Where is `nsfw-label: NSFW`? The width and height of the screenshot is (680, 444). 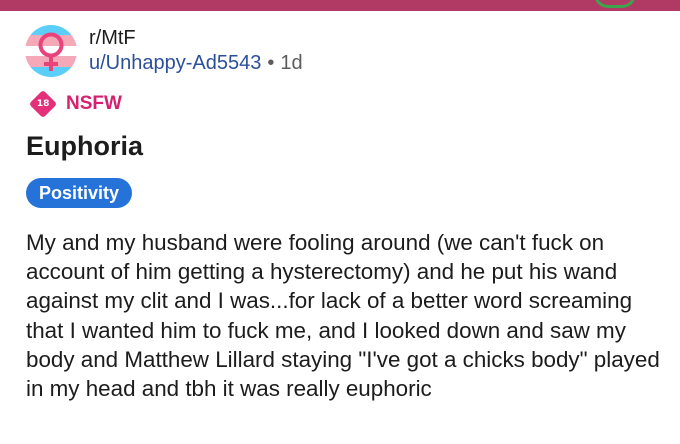
nsfw-label: NSFW is located at coordinates (94, 103).